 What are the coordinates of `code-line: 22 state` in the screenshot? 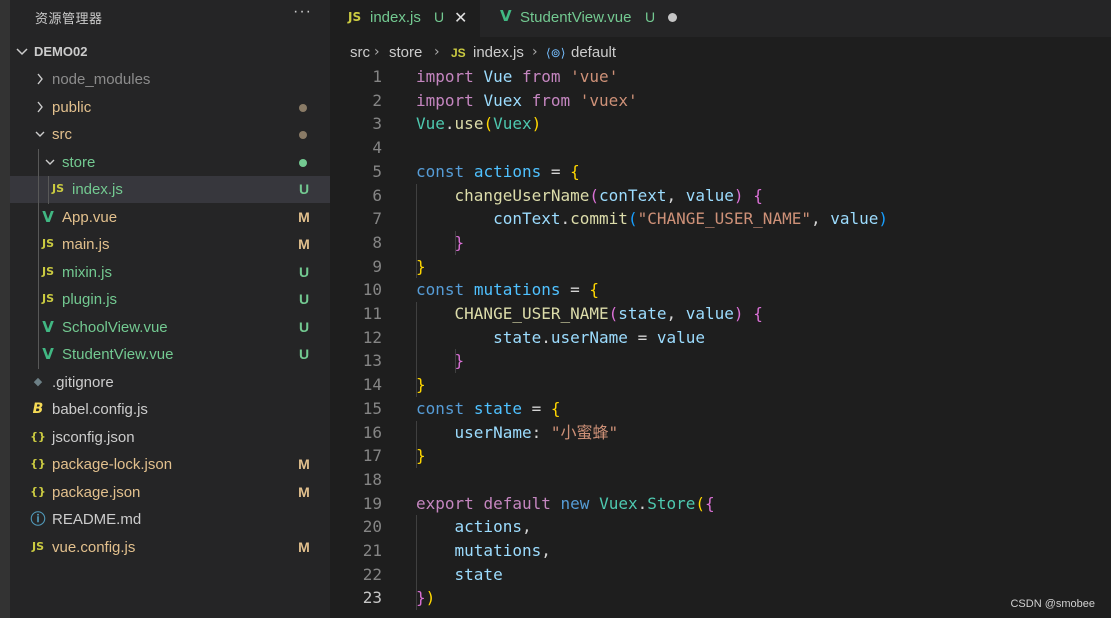 It's located at (720, 575).